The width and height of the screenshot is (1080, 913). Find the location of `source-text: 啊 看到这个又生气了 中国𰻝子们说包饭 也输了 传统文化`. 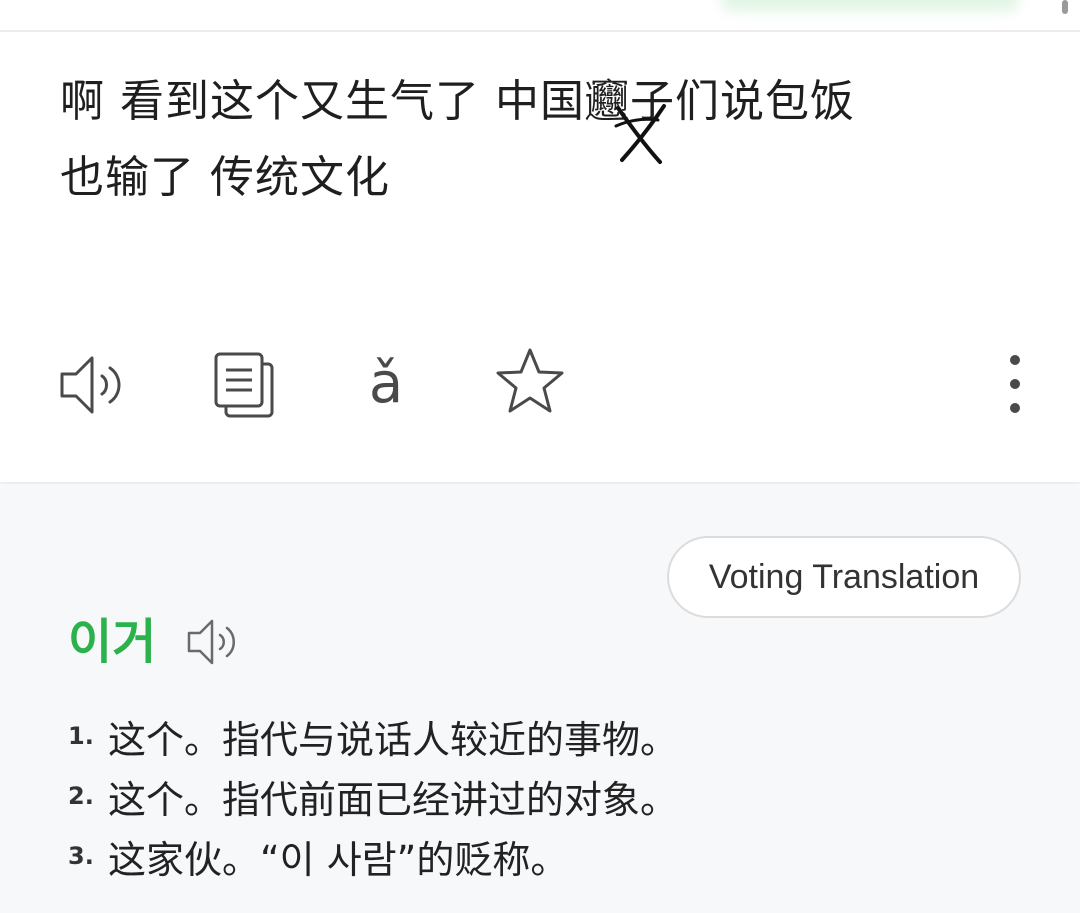

source-text: 啊 看到这个又生气了 中国𰻝子们说包饭 也输了 传统文化 is located at coordinates (500, 140).